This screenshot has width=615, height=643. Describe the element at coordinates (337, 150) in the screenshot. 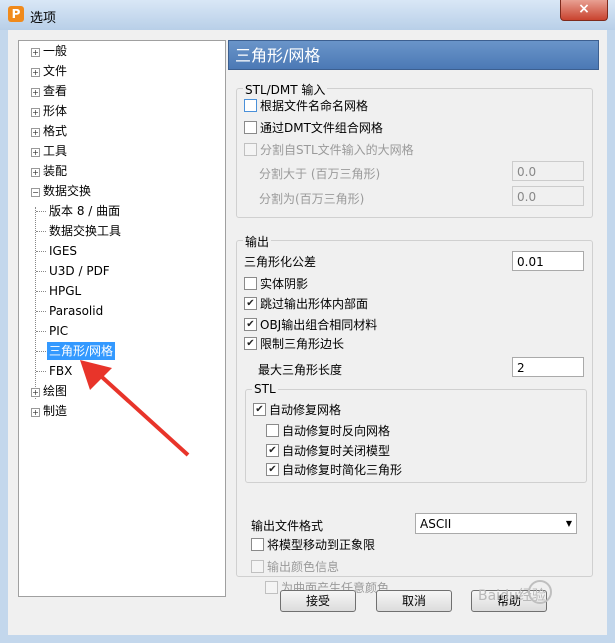

I see `split-large-label: 分割自STL文件输入的大网格` at that location.